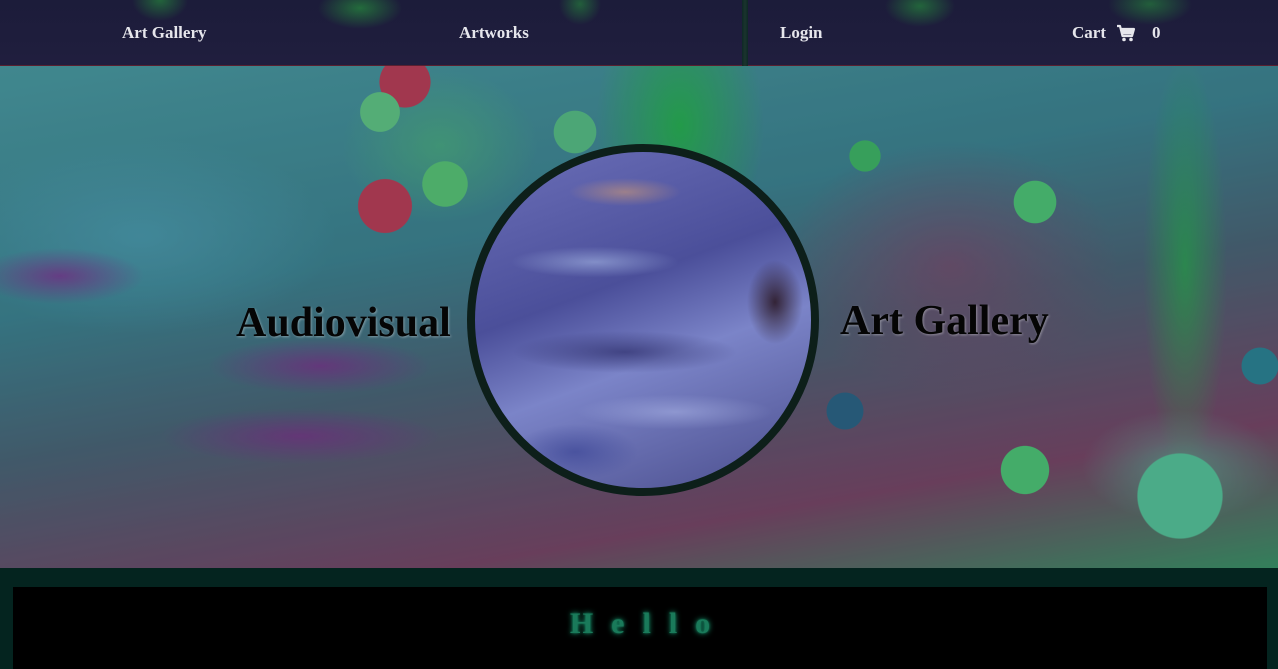  Describe the element at coordinates (1089, 32) in the screenshot. I see `cart-label: Cart` at that location.